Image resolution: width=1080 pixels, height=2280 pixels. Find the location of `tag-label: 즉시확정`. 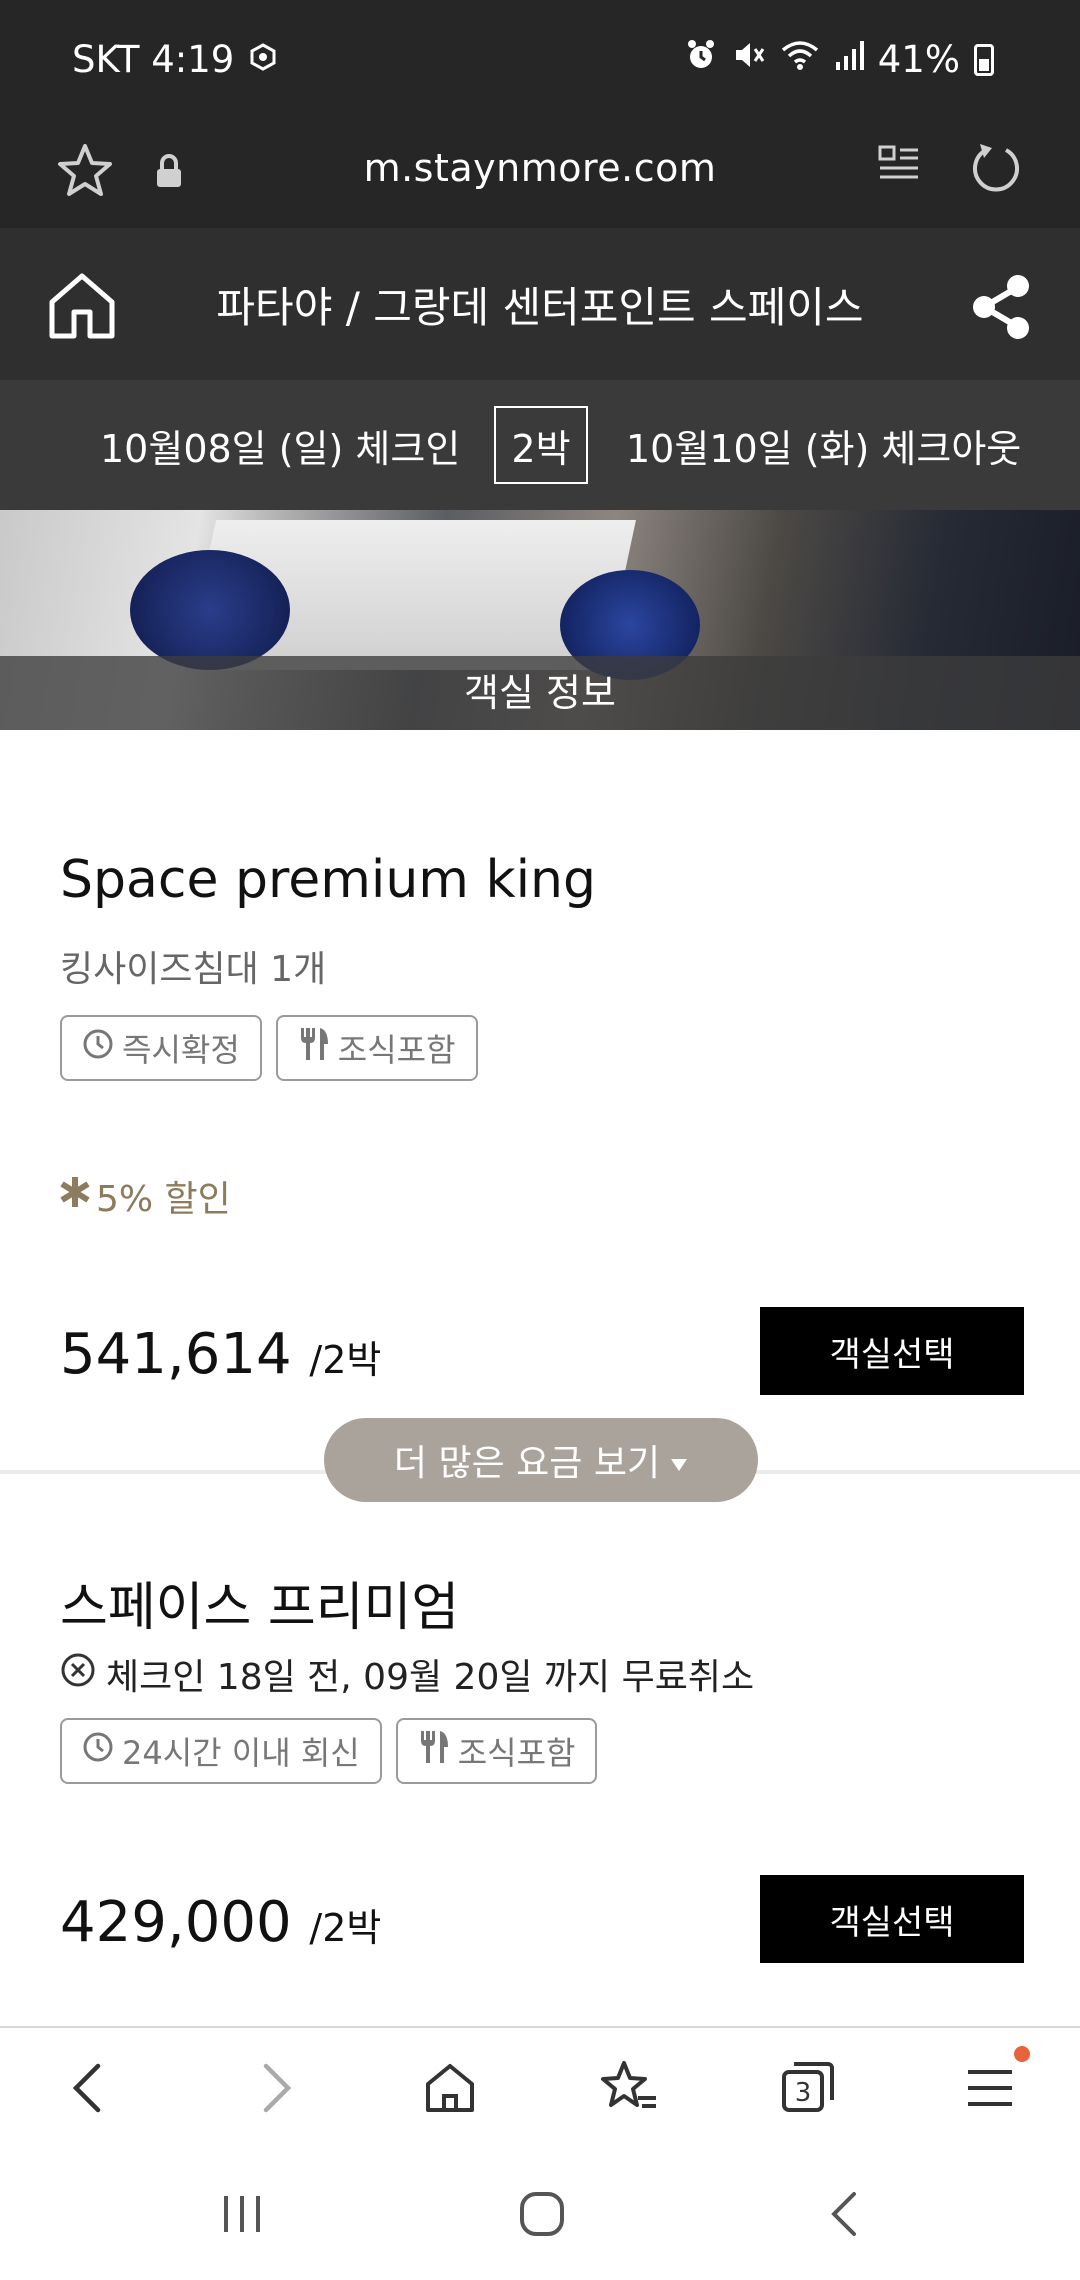

tag-label: 즉시확정 is located at coordinates (181, 1050).